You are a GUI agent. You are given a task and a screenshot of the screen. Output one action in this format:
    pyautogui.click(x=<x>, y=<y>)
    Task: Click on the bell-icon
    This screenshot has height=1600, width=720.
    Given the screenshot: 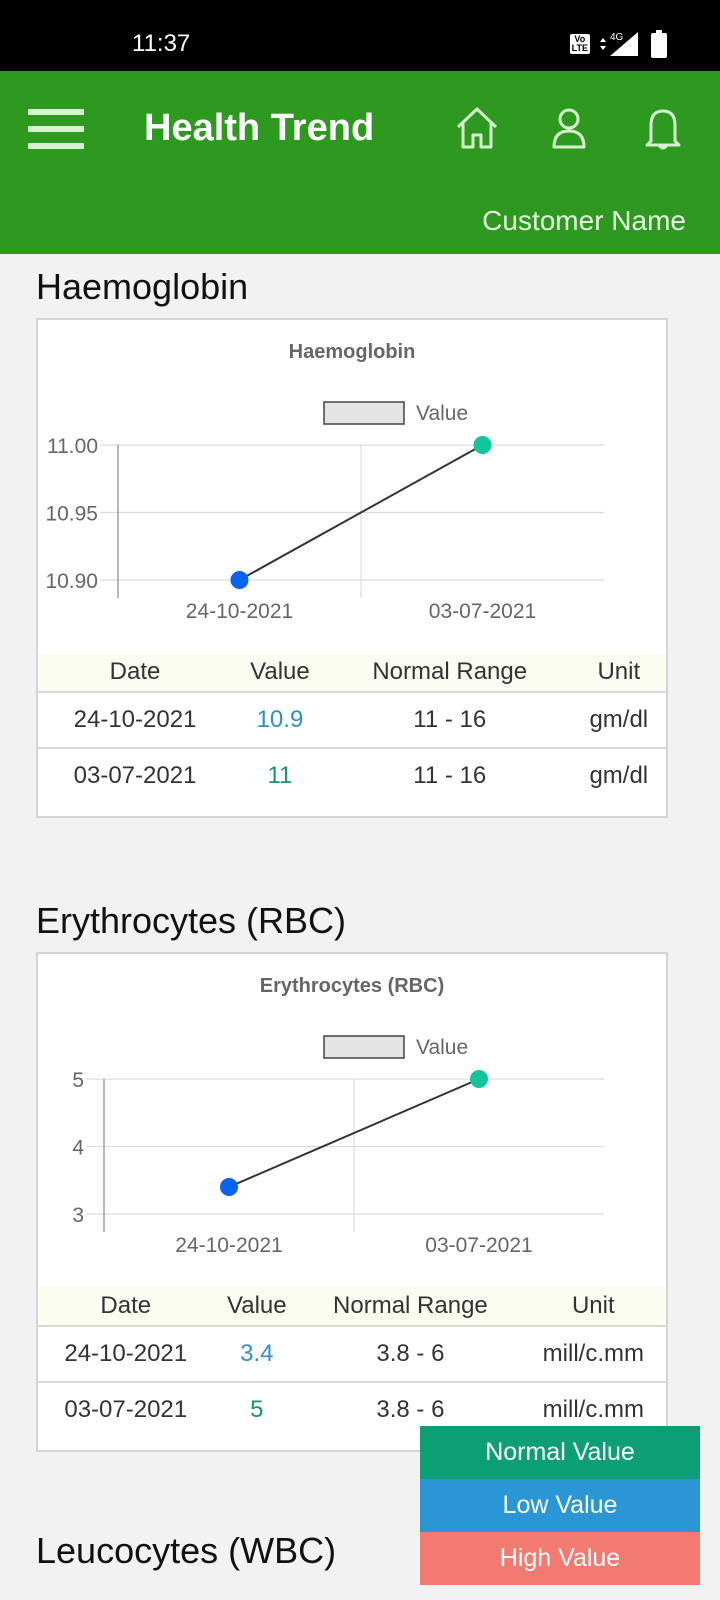 What is the action you would take?
    pyautogui.click(x=663, y=128)
    